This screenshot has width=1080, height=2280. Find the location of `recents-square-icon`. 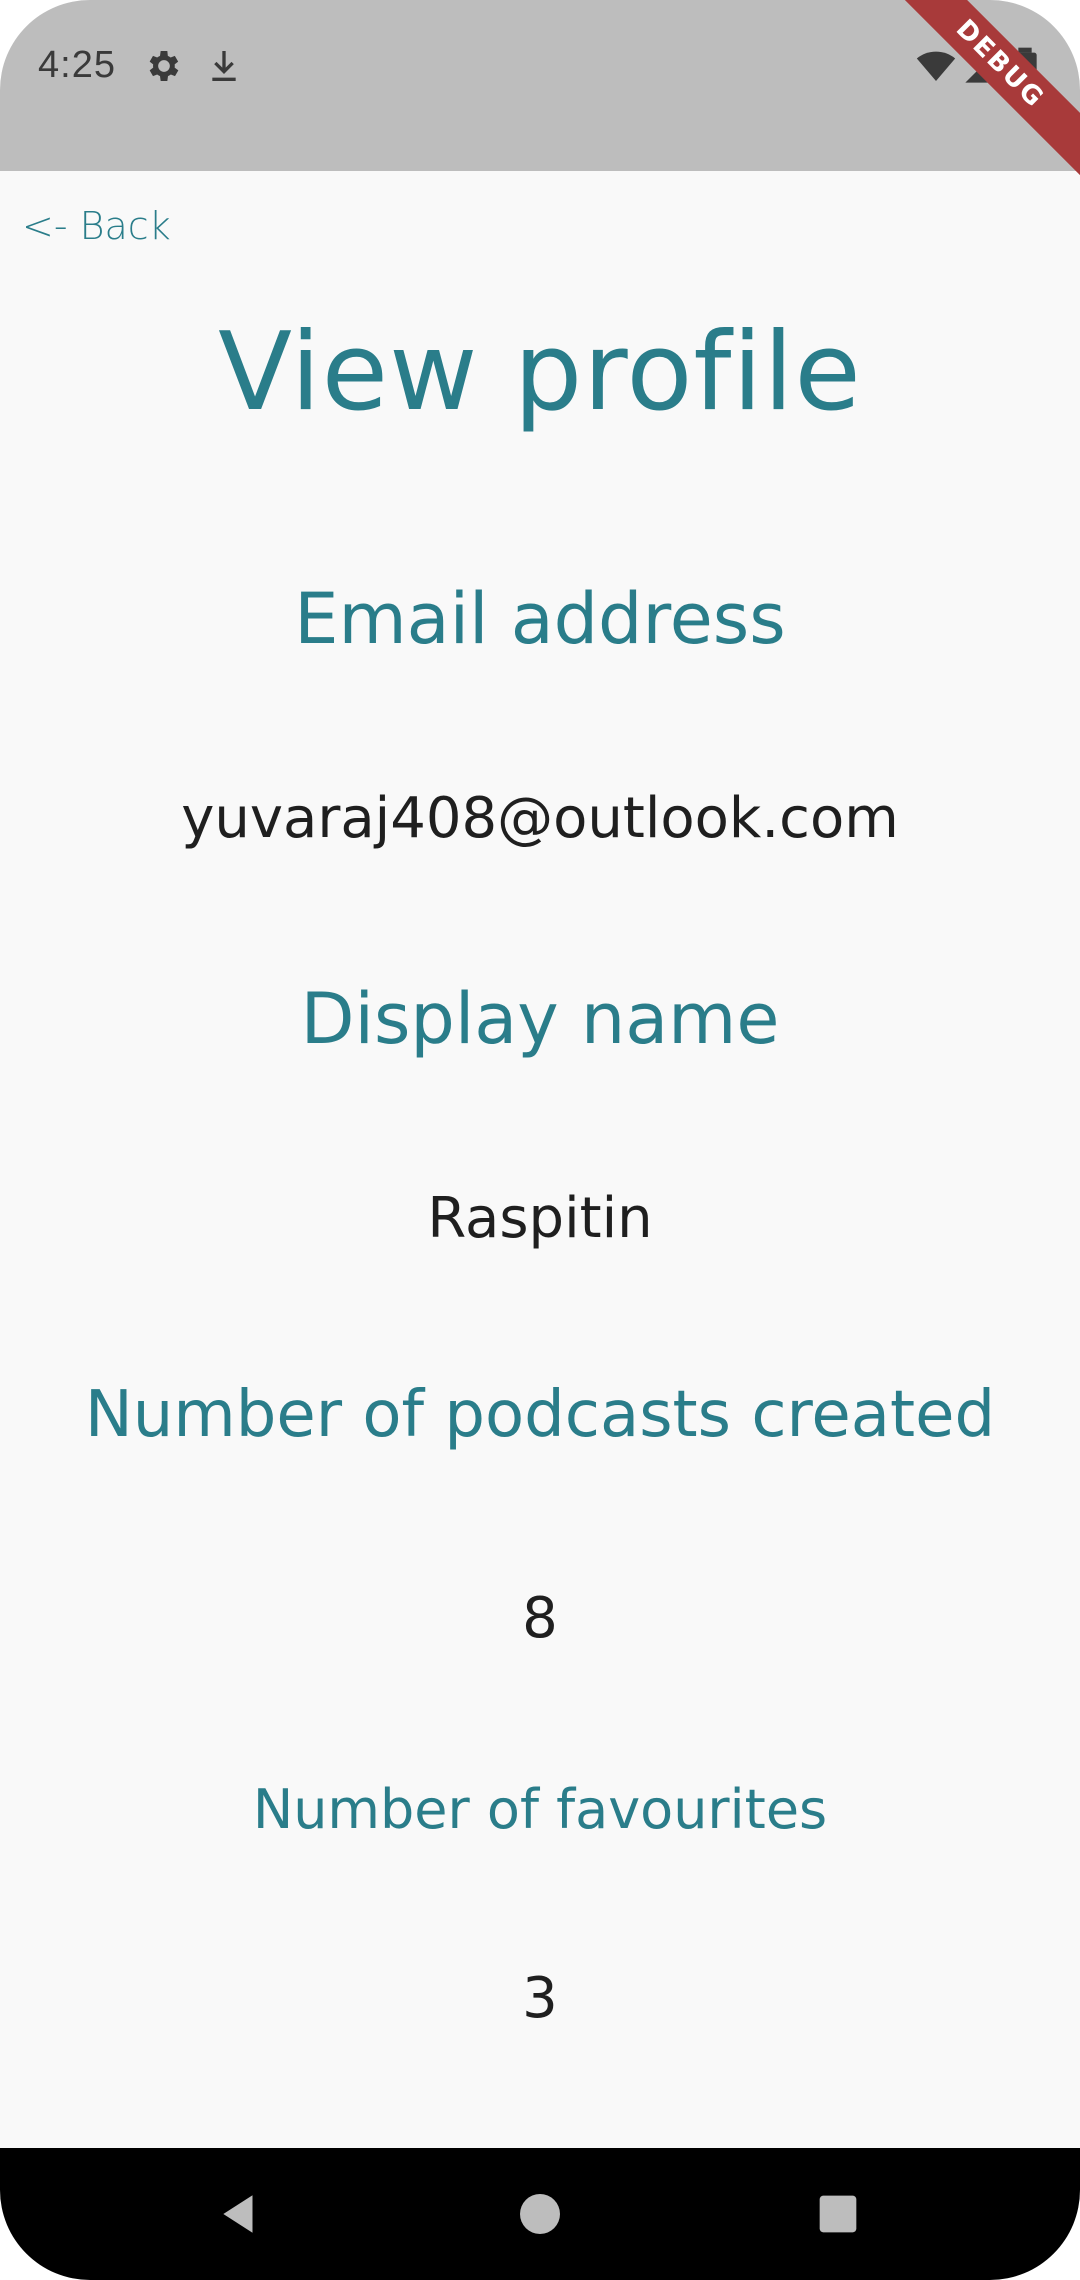

recents-square-icon is located at coordinates (838, 2214).